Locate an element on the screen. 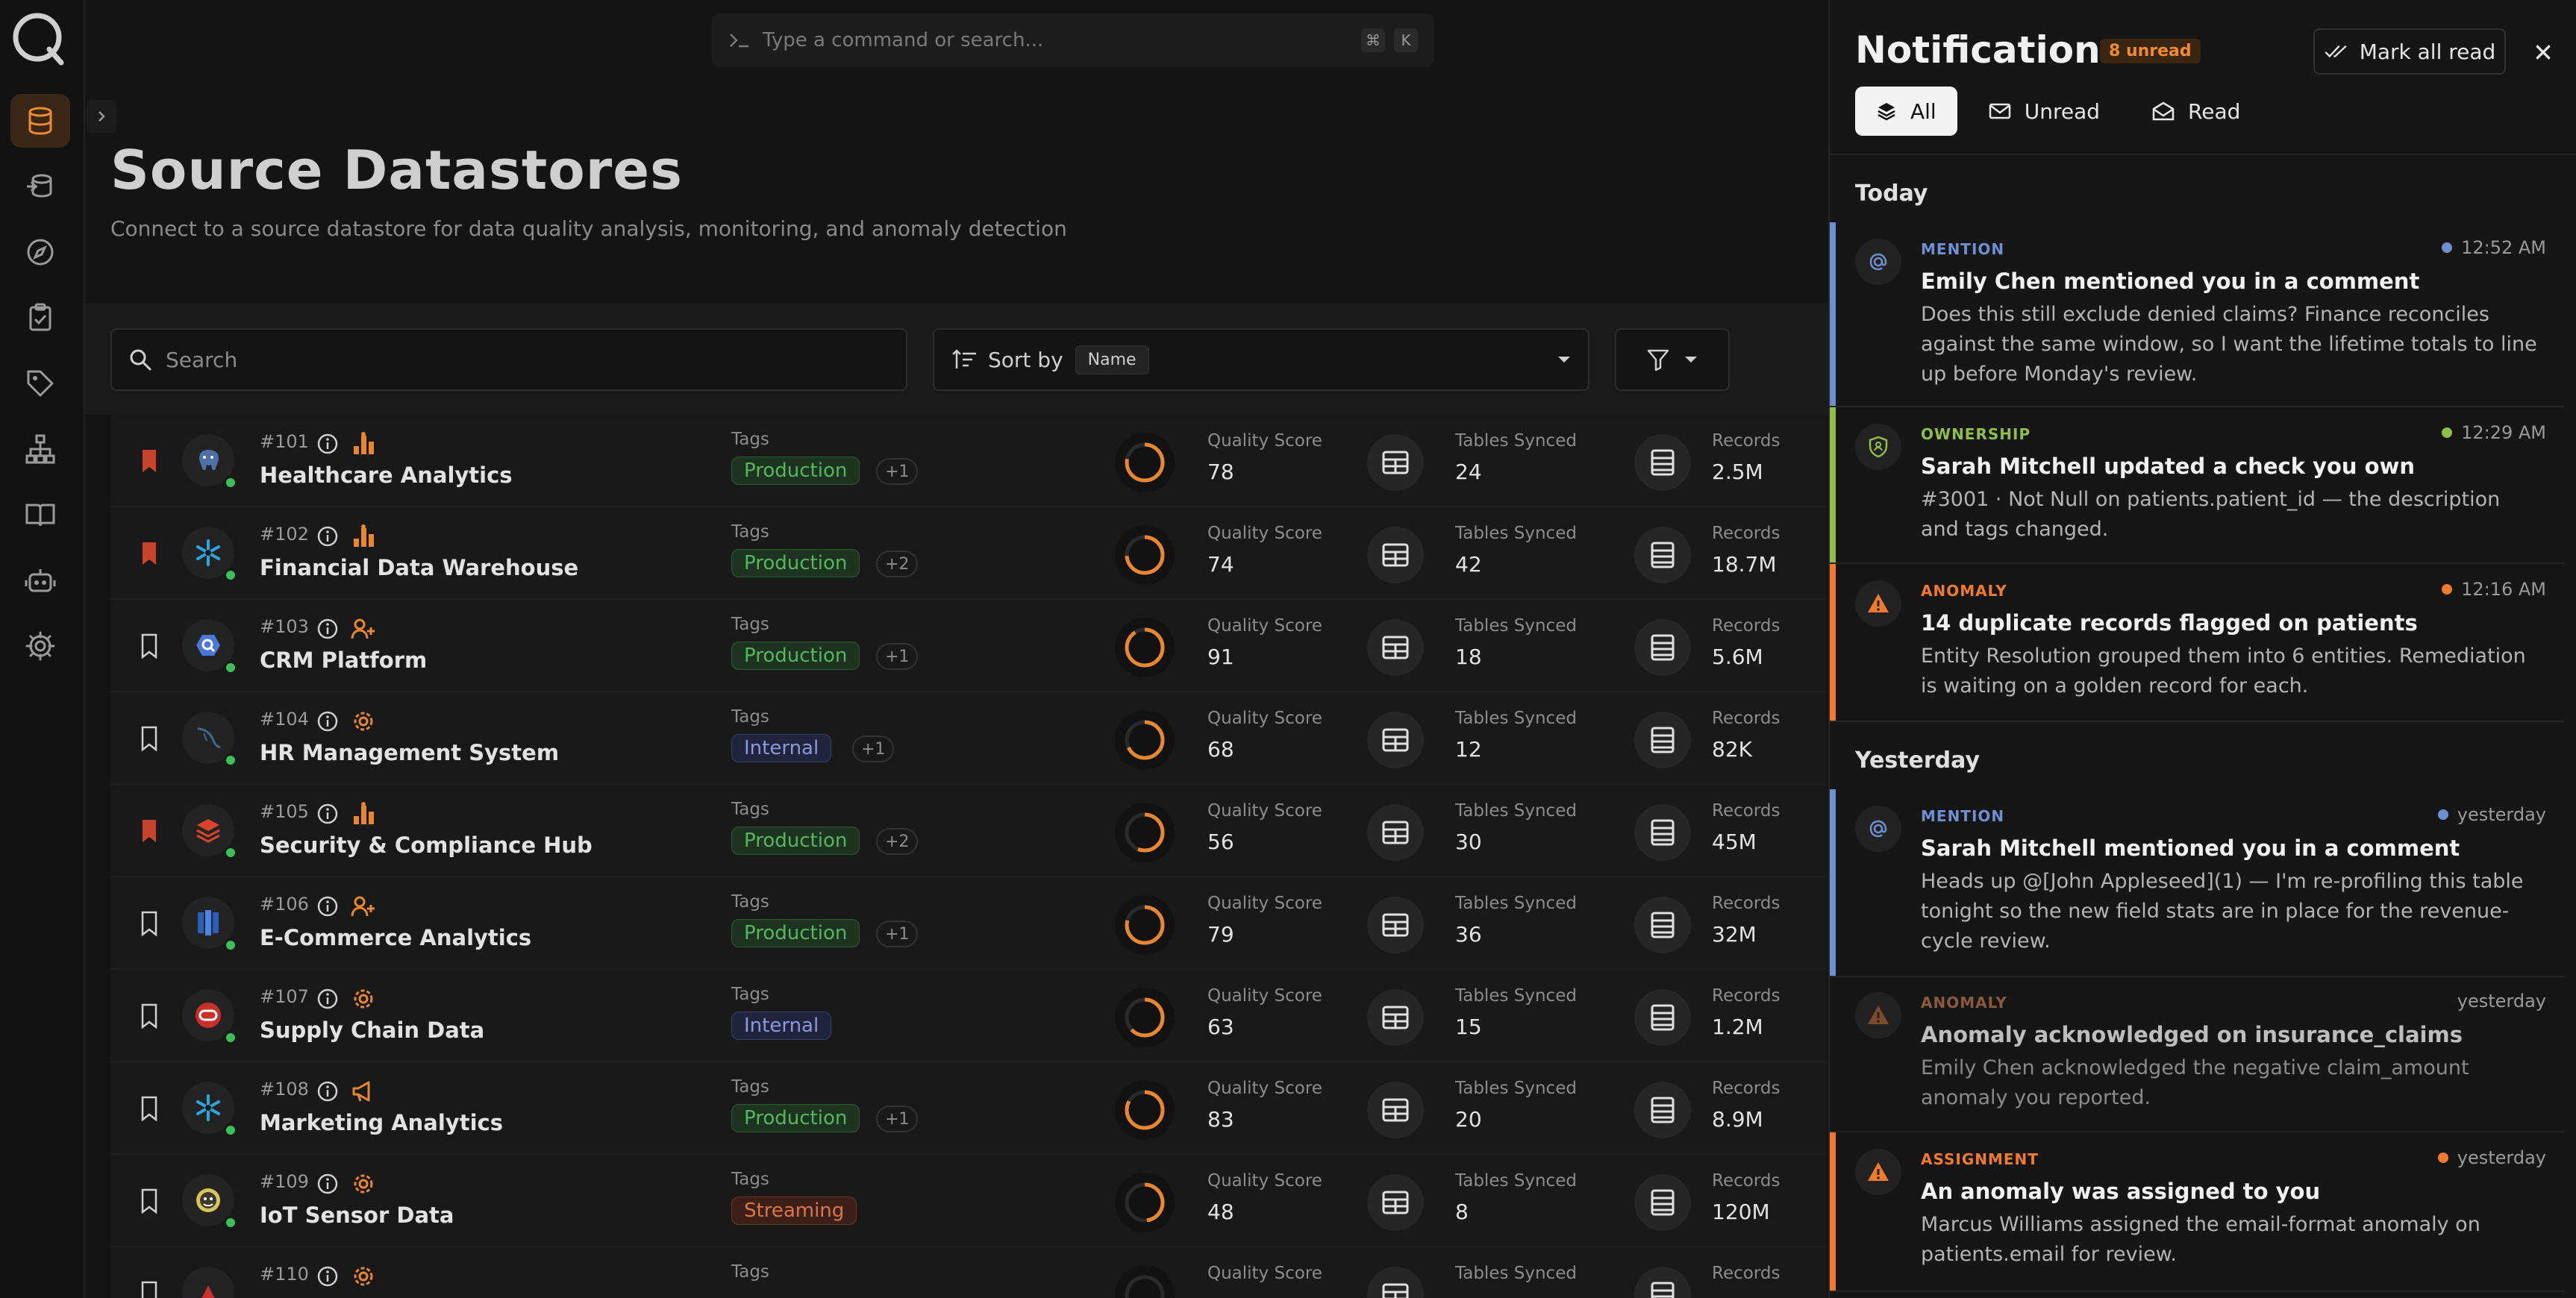 This screenshot has height=1298, width=2576. notification-time: 12:16 AM is located at coordinates (2494, 589).